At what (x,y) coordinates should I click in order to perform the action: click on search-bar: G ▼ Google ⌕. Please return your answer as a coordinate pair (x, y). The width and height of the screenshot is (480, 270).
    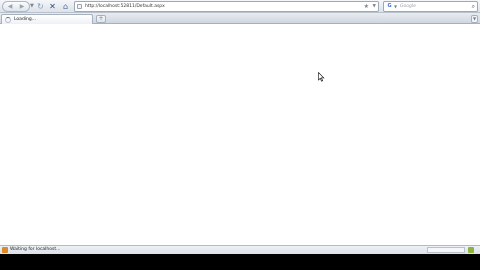
    Looking at the image, I should click on (430, 6).